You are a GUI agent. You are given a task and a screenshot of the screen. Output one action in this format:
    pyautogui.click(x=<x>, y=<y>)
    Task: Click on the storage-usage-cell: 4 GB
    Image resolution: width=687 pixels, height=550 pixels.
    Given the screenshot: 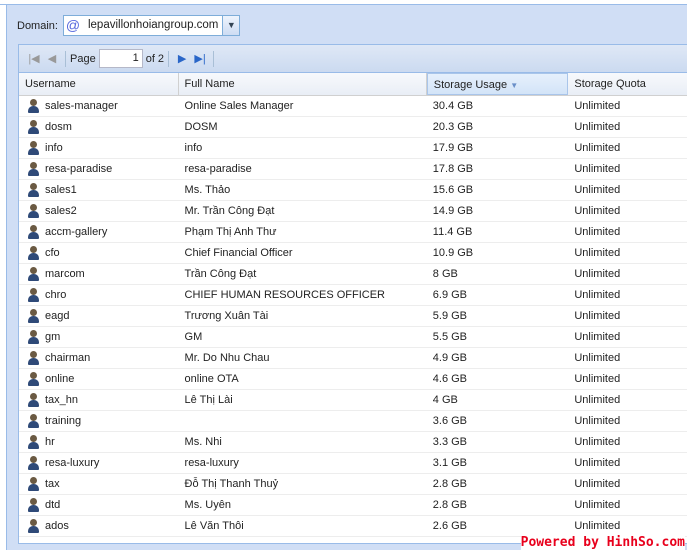 What is the action you would take?
    pyautogui.click(x=445, y=400)
    